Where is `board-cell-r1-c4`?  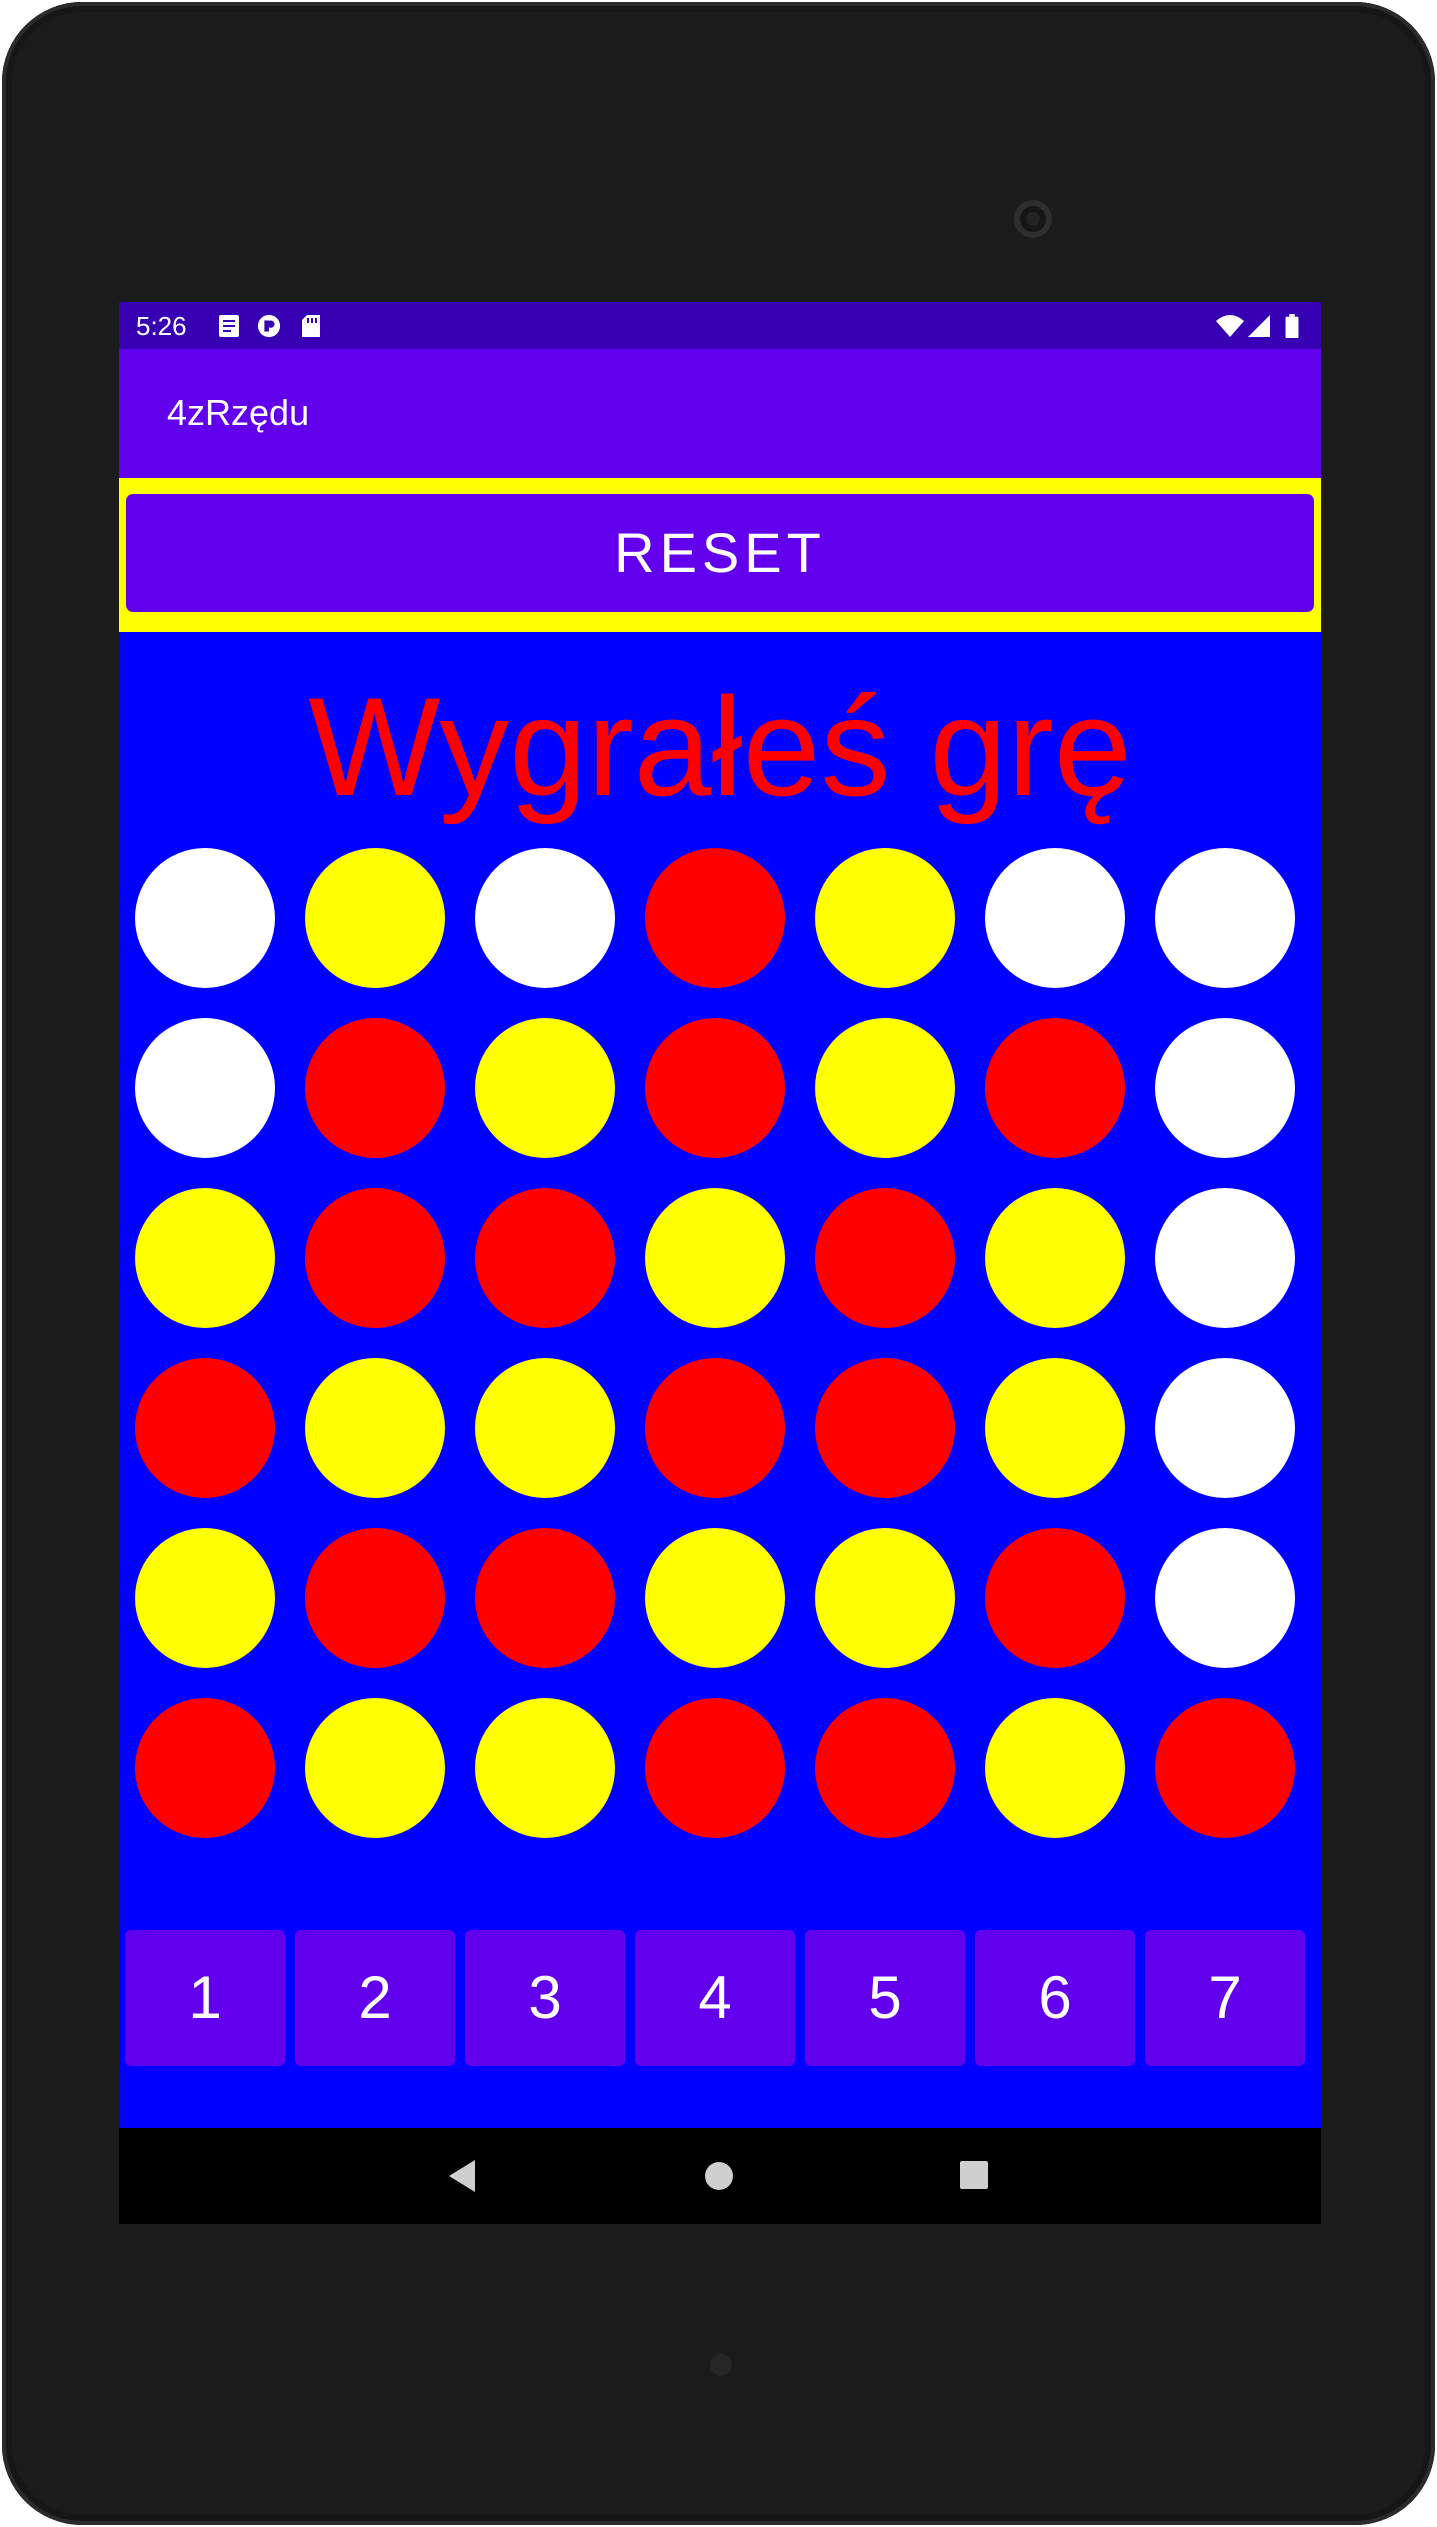
board-cell-r1-c4 is located at coordinates (715, 918).